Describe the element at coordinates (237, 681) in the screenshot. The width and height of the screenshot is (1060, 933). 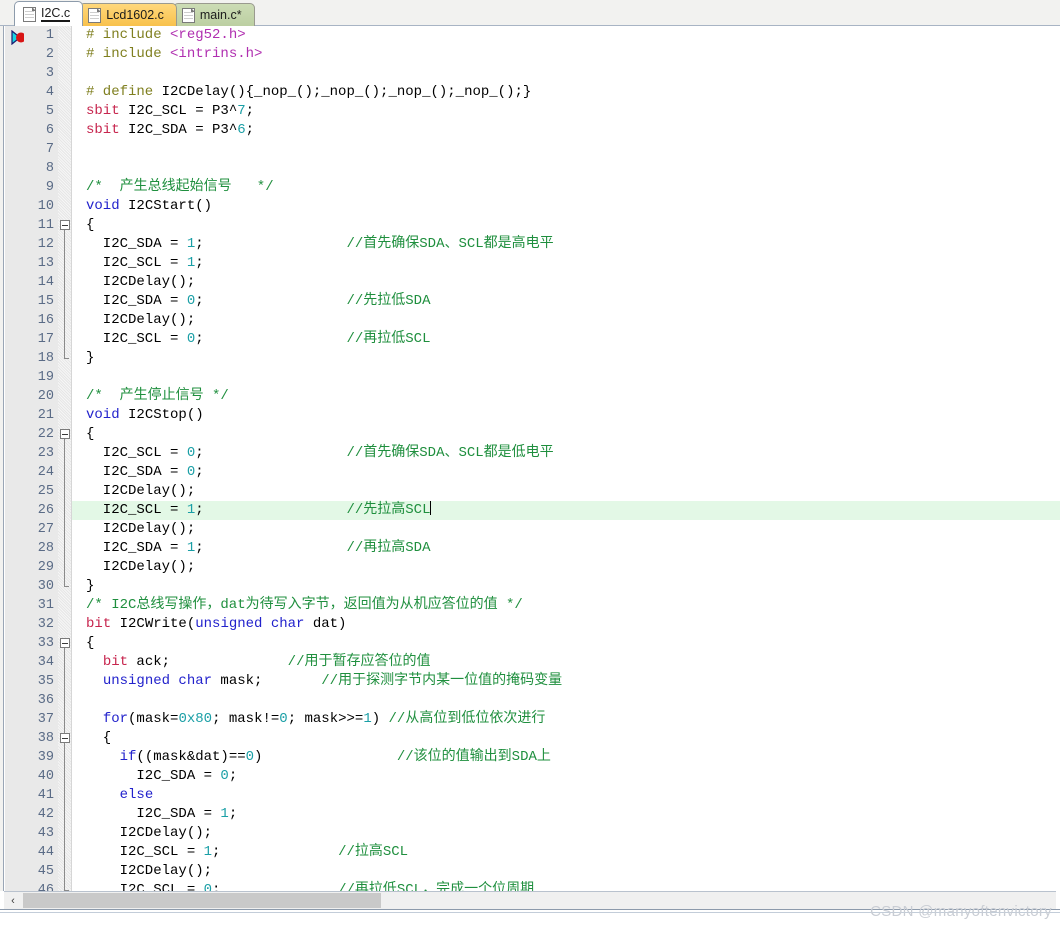
I see `code-token: mask;` at that location.